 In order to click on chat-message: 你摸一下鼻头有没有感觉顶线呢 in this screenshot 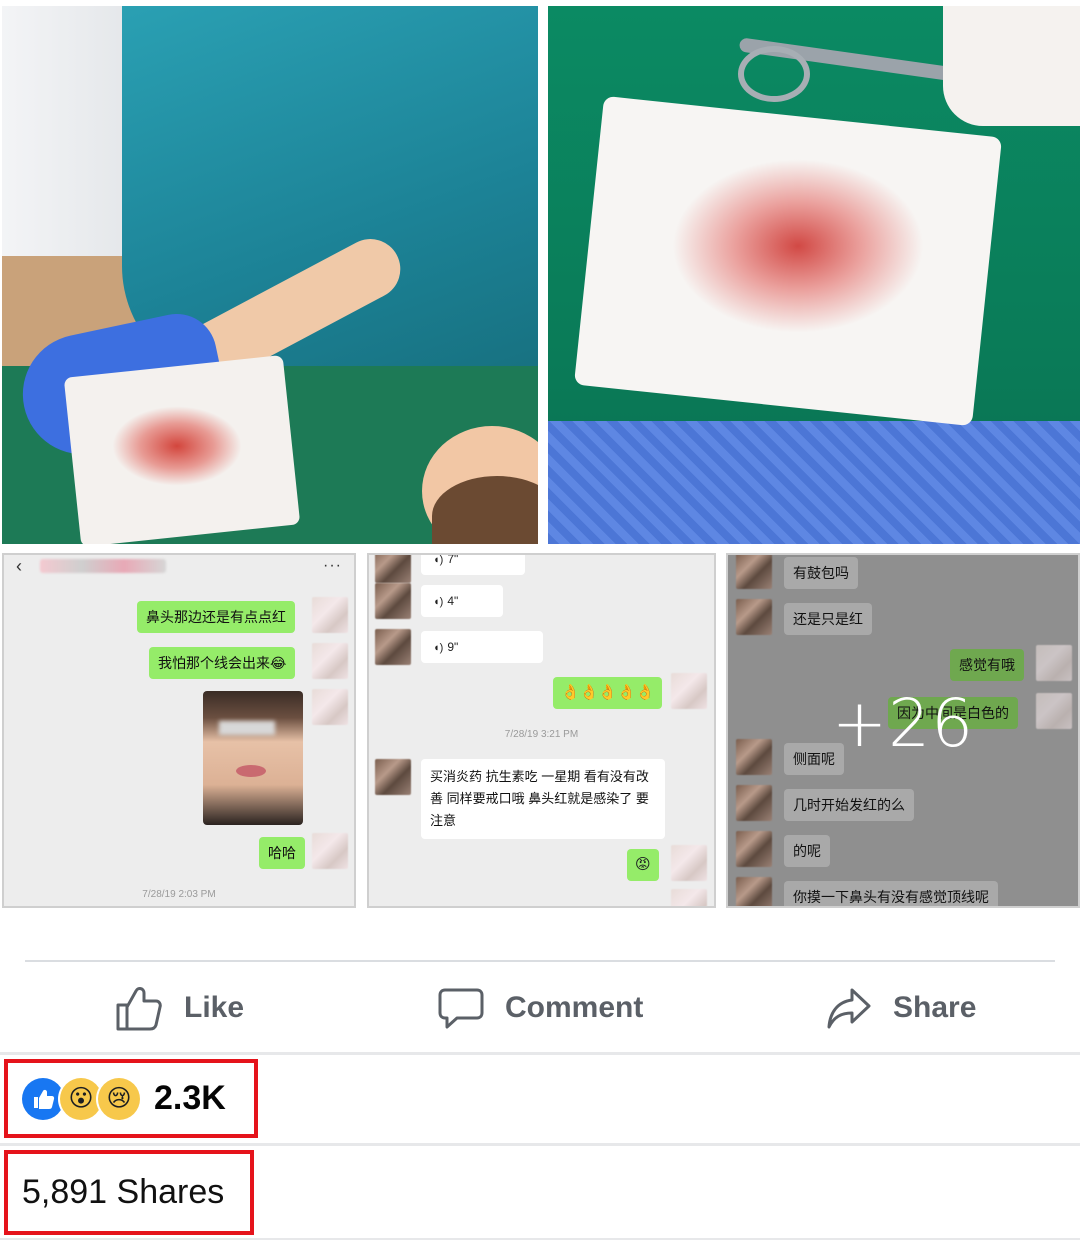, I will do `click(891, 893)`.